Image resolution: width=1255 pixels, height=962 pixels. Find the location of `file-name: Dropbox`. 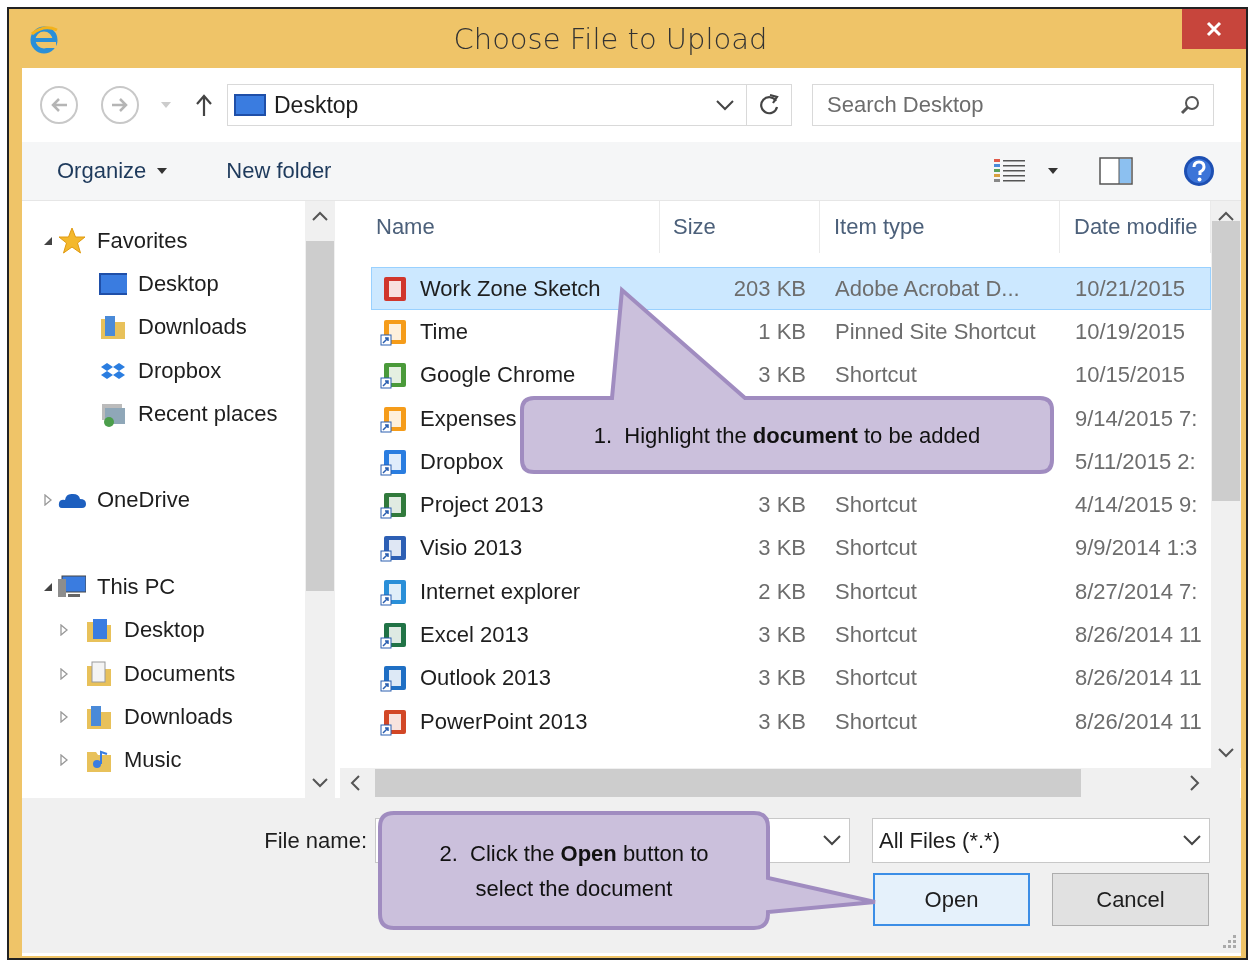

file-name: Dropbox is located at coordinates (462, 461).